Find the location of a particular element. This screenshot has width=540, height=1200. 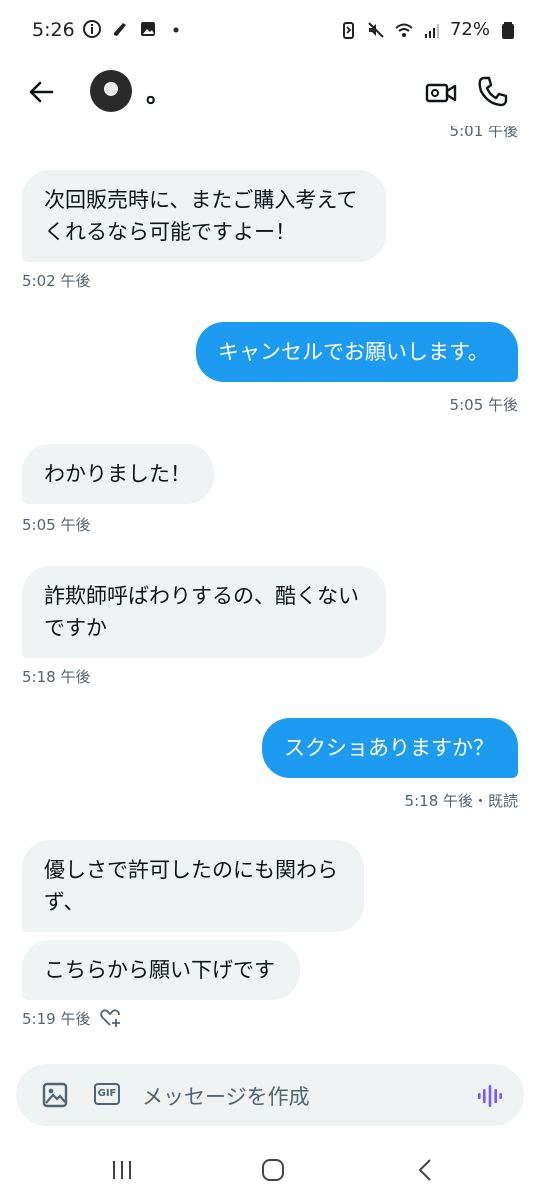

outgoing-message-bubble: スクショありますか？ is located at coordinates (390, 748).